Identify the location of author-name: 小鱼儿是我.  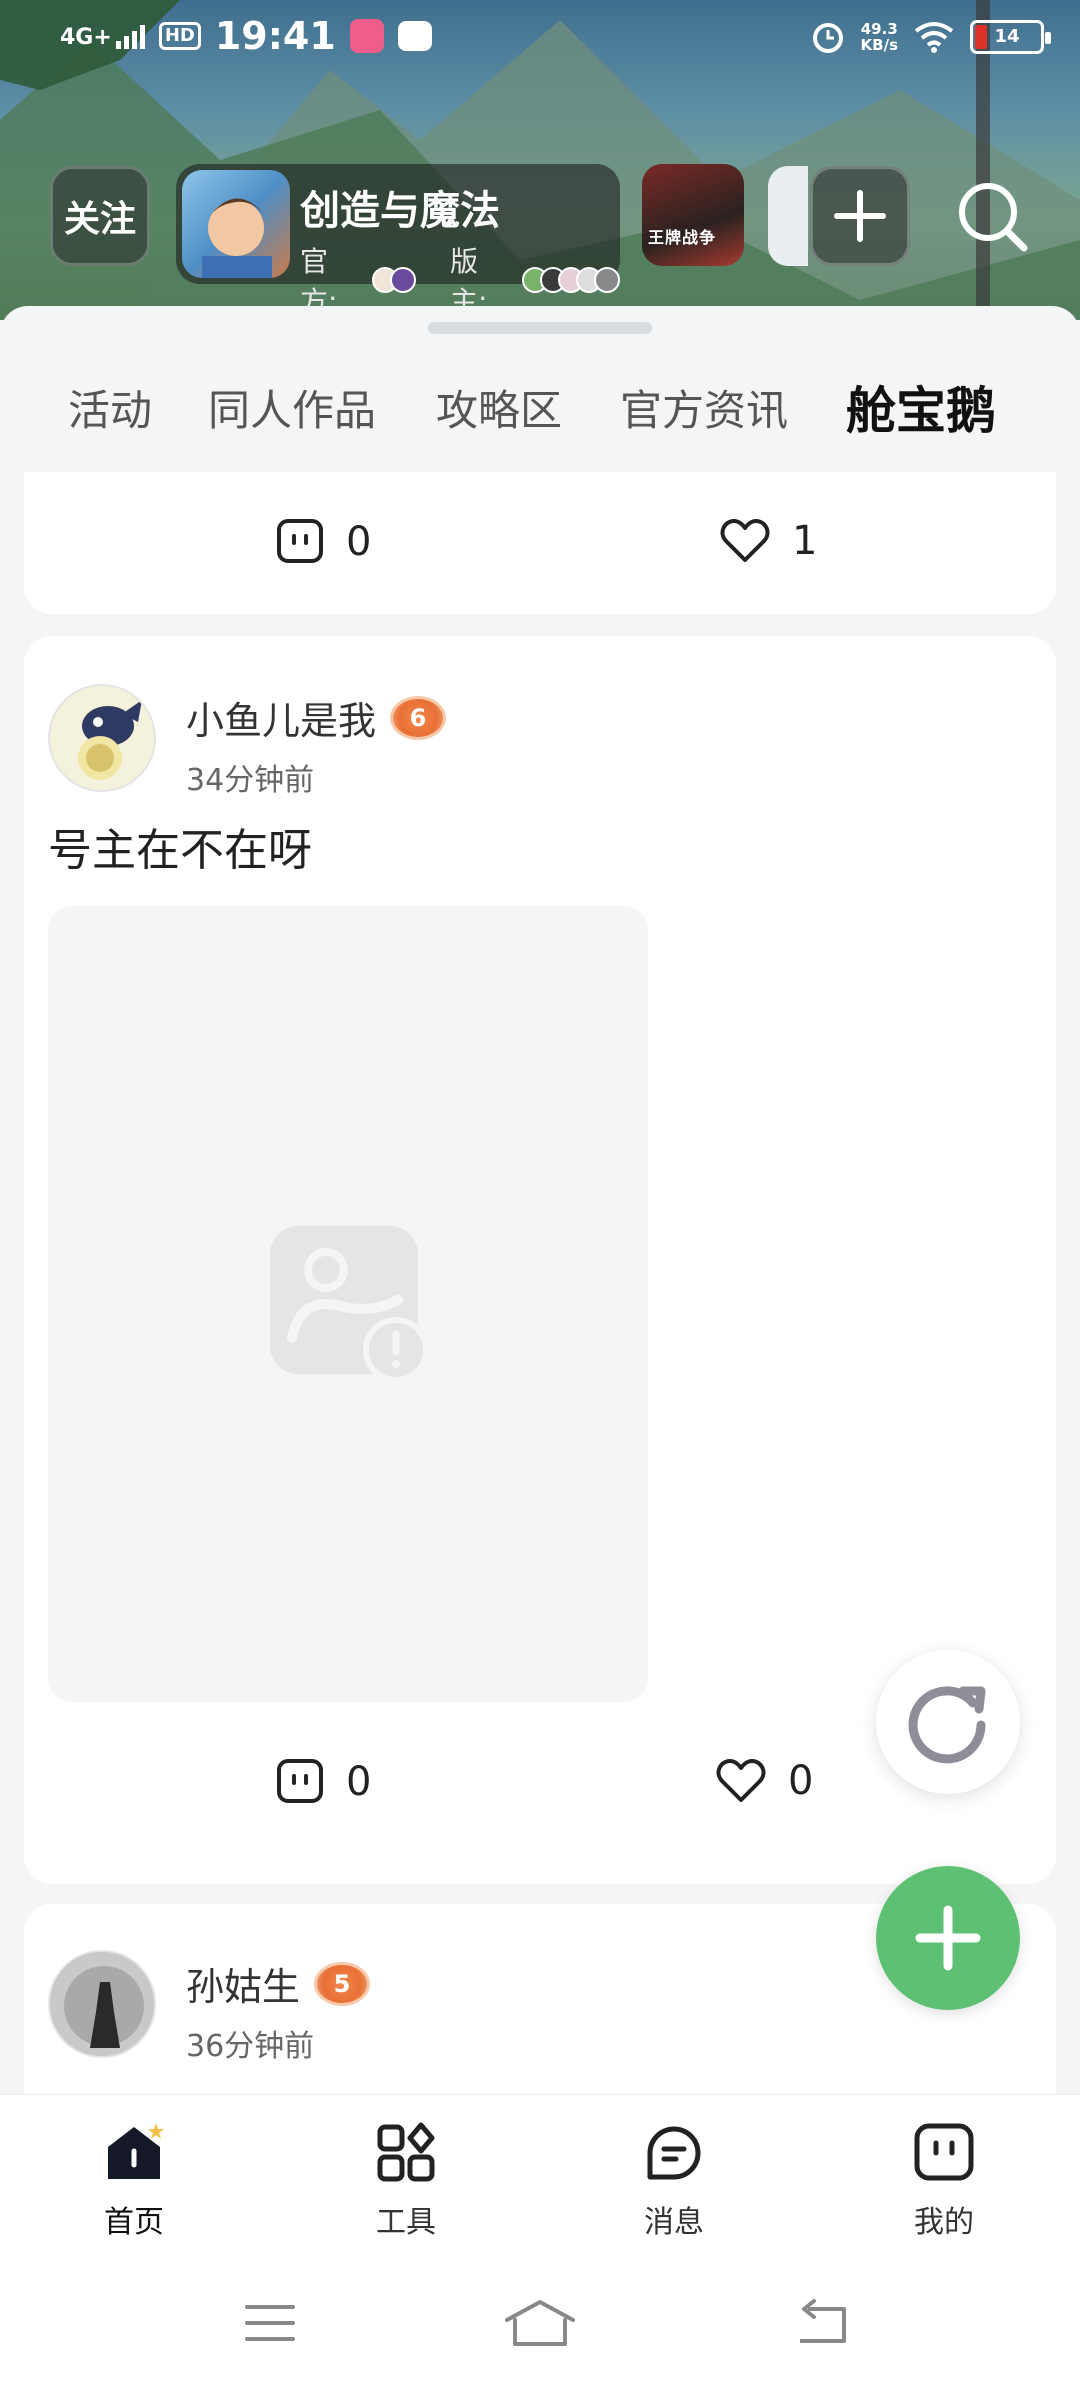
(281, 717).